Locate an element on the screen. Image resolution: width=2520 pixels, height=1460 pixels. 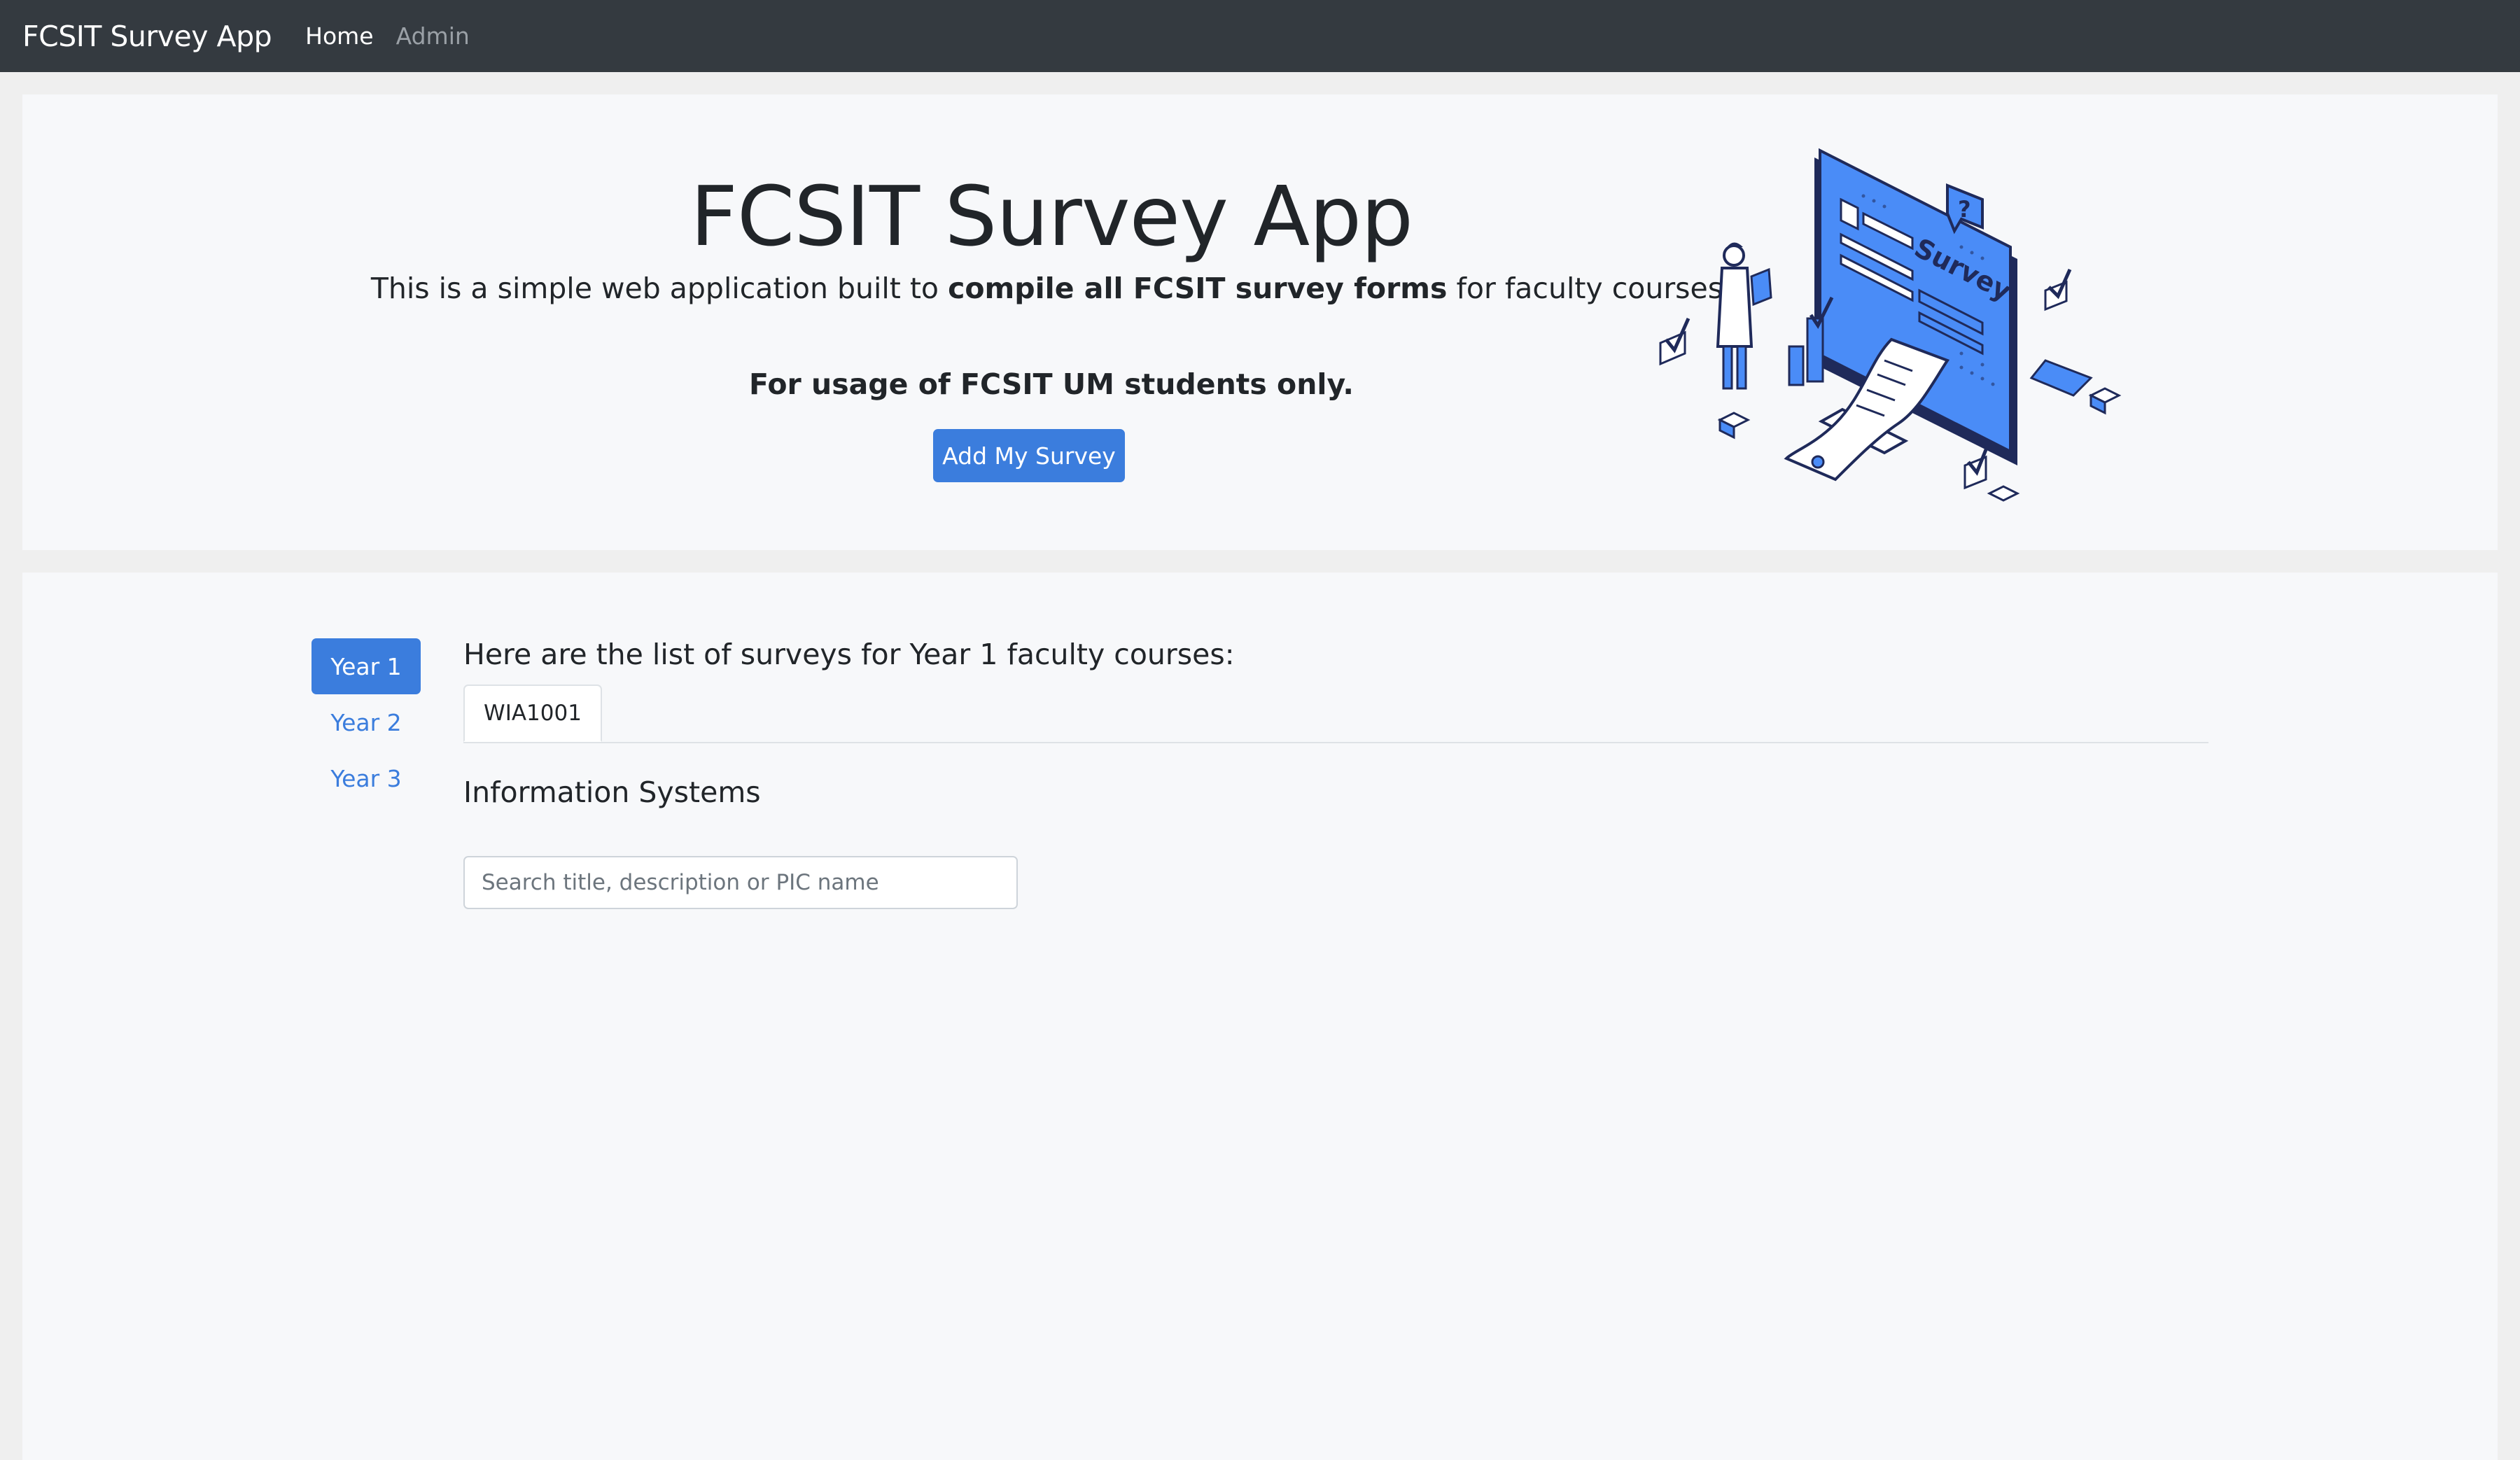
search-input is located at coordinates (740, 883).